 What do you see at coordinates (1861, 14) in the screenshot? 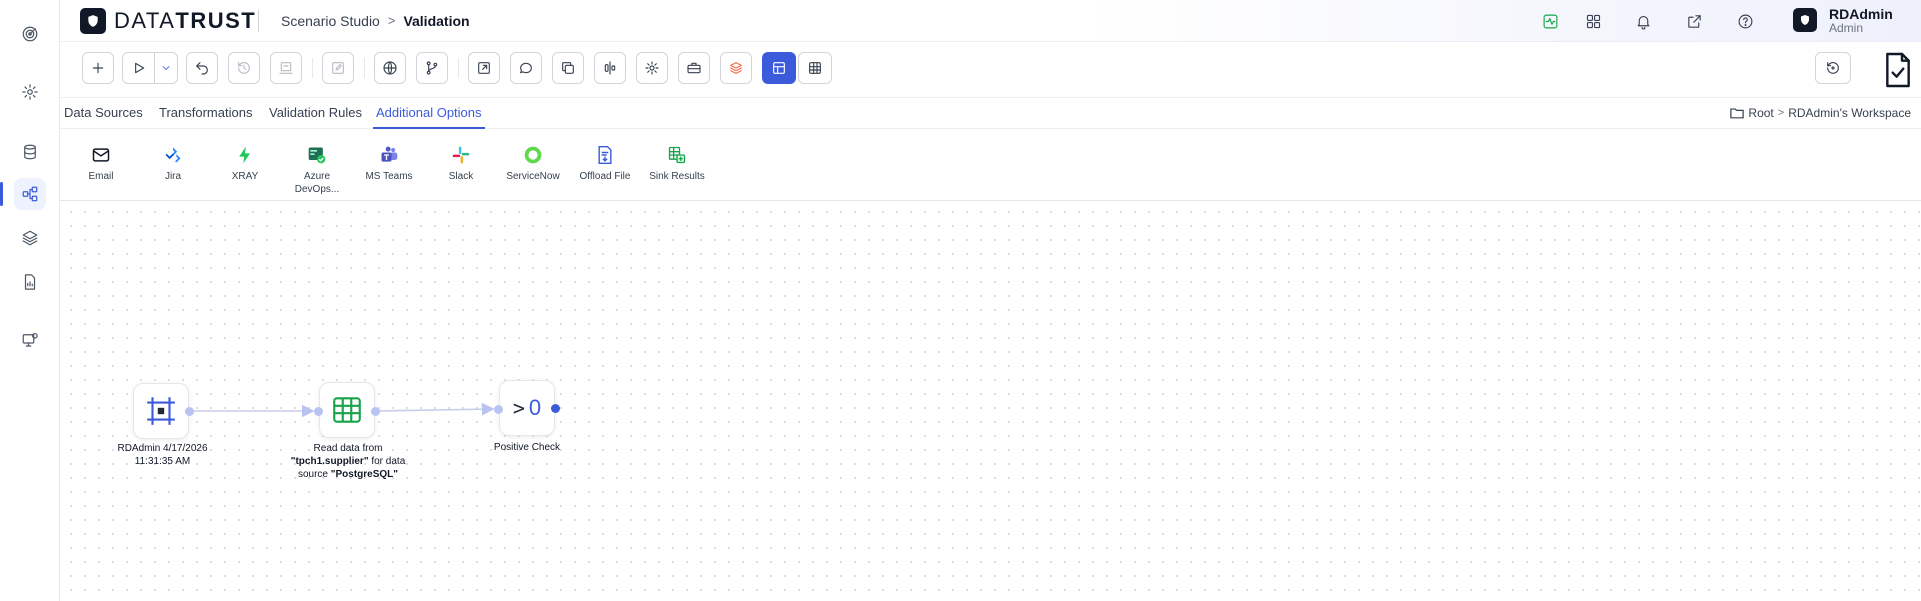
I see `user-name: RDAdmin` at bounding box center [1861, 14].